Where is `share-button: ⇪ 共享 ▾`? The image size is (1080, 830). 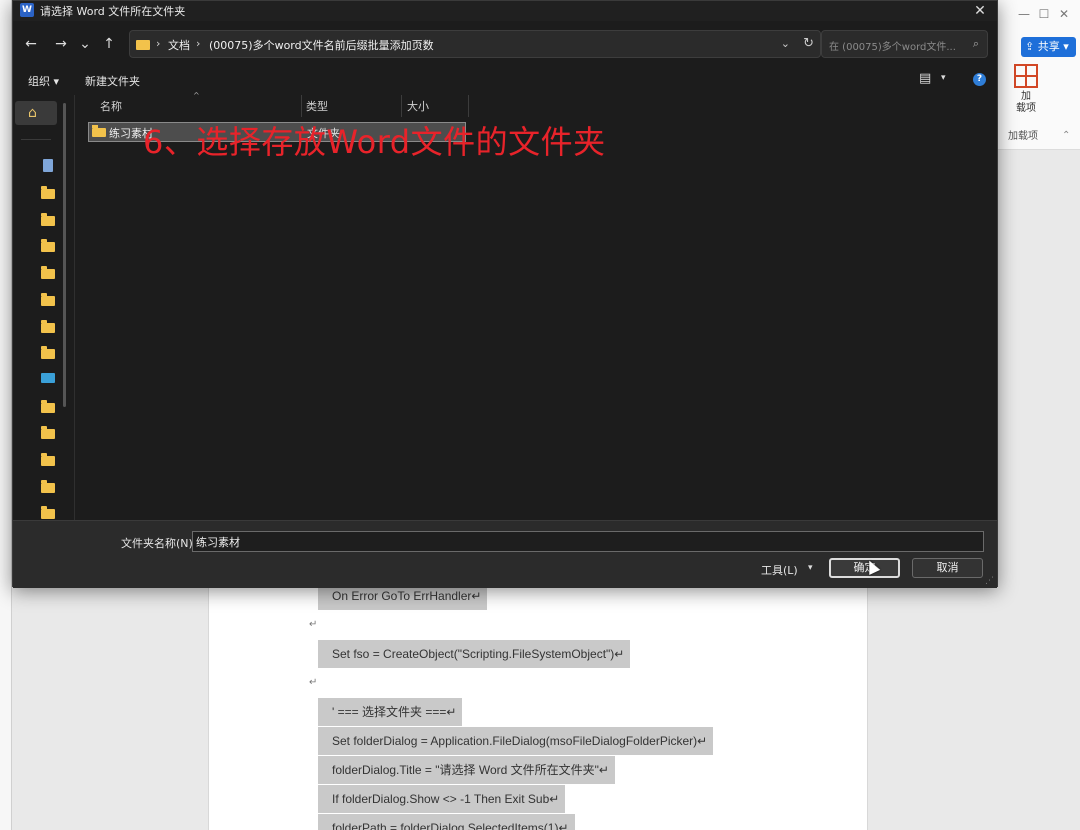 share-button: ⇪ 共享 ▾ is located at coordinates (1048, 47).